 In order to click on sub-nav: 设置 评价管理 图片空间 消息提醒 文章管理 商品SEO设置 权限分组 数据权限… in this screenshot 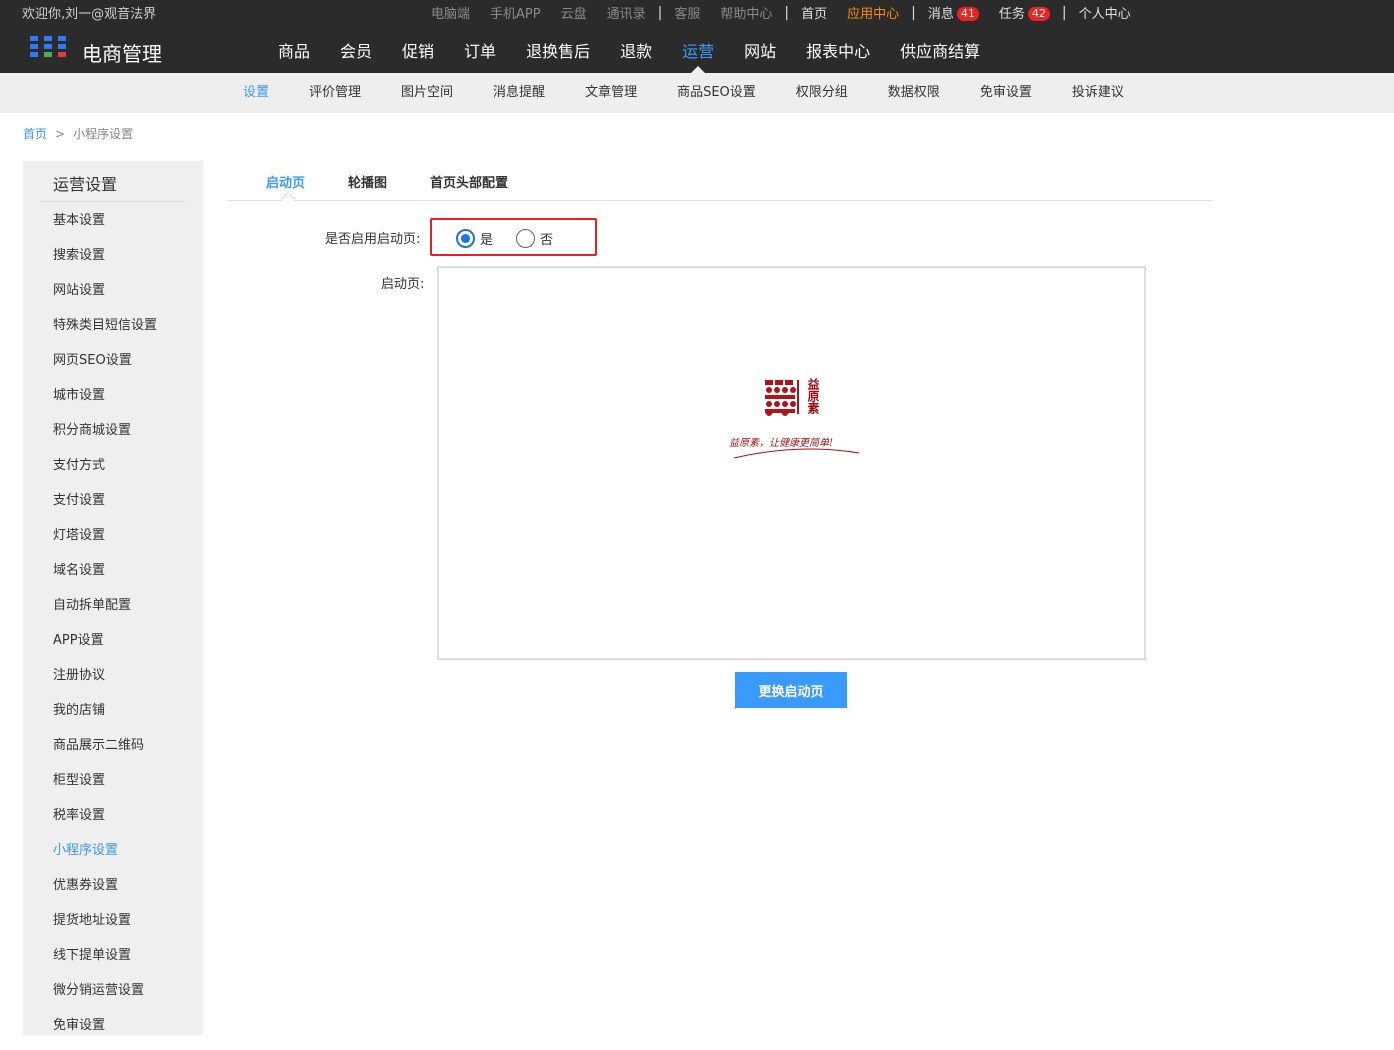, I will do `click(697, 93)`.